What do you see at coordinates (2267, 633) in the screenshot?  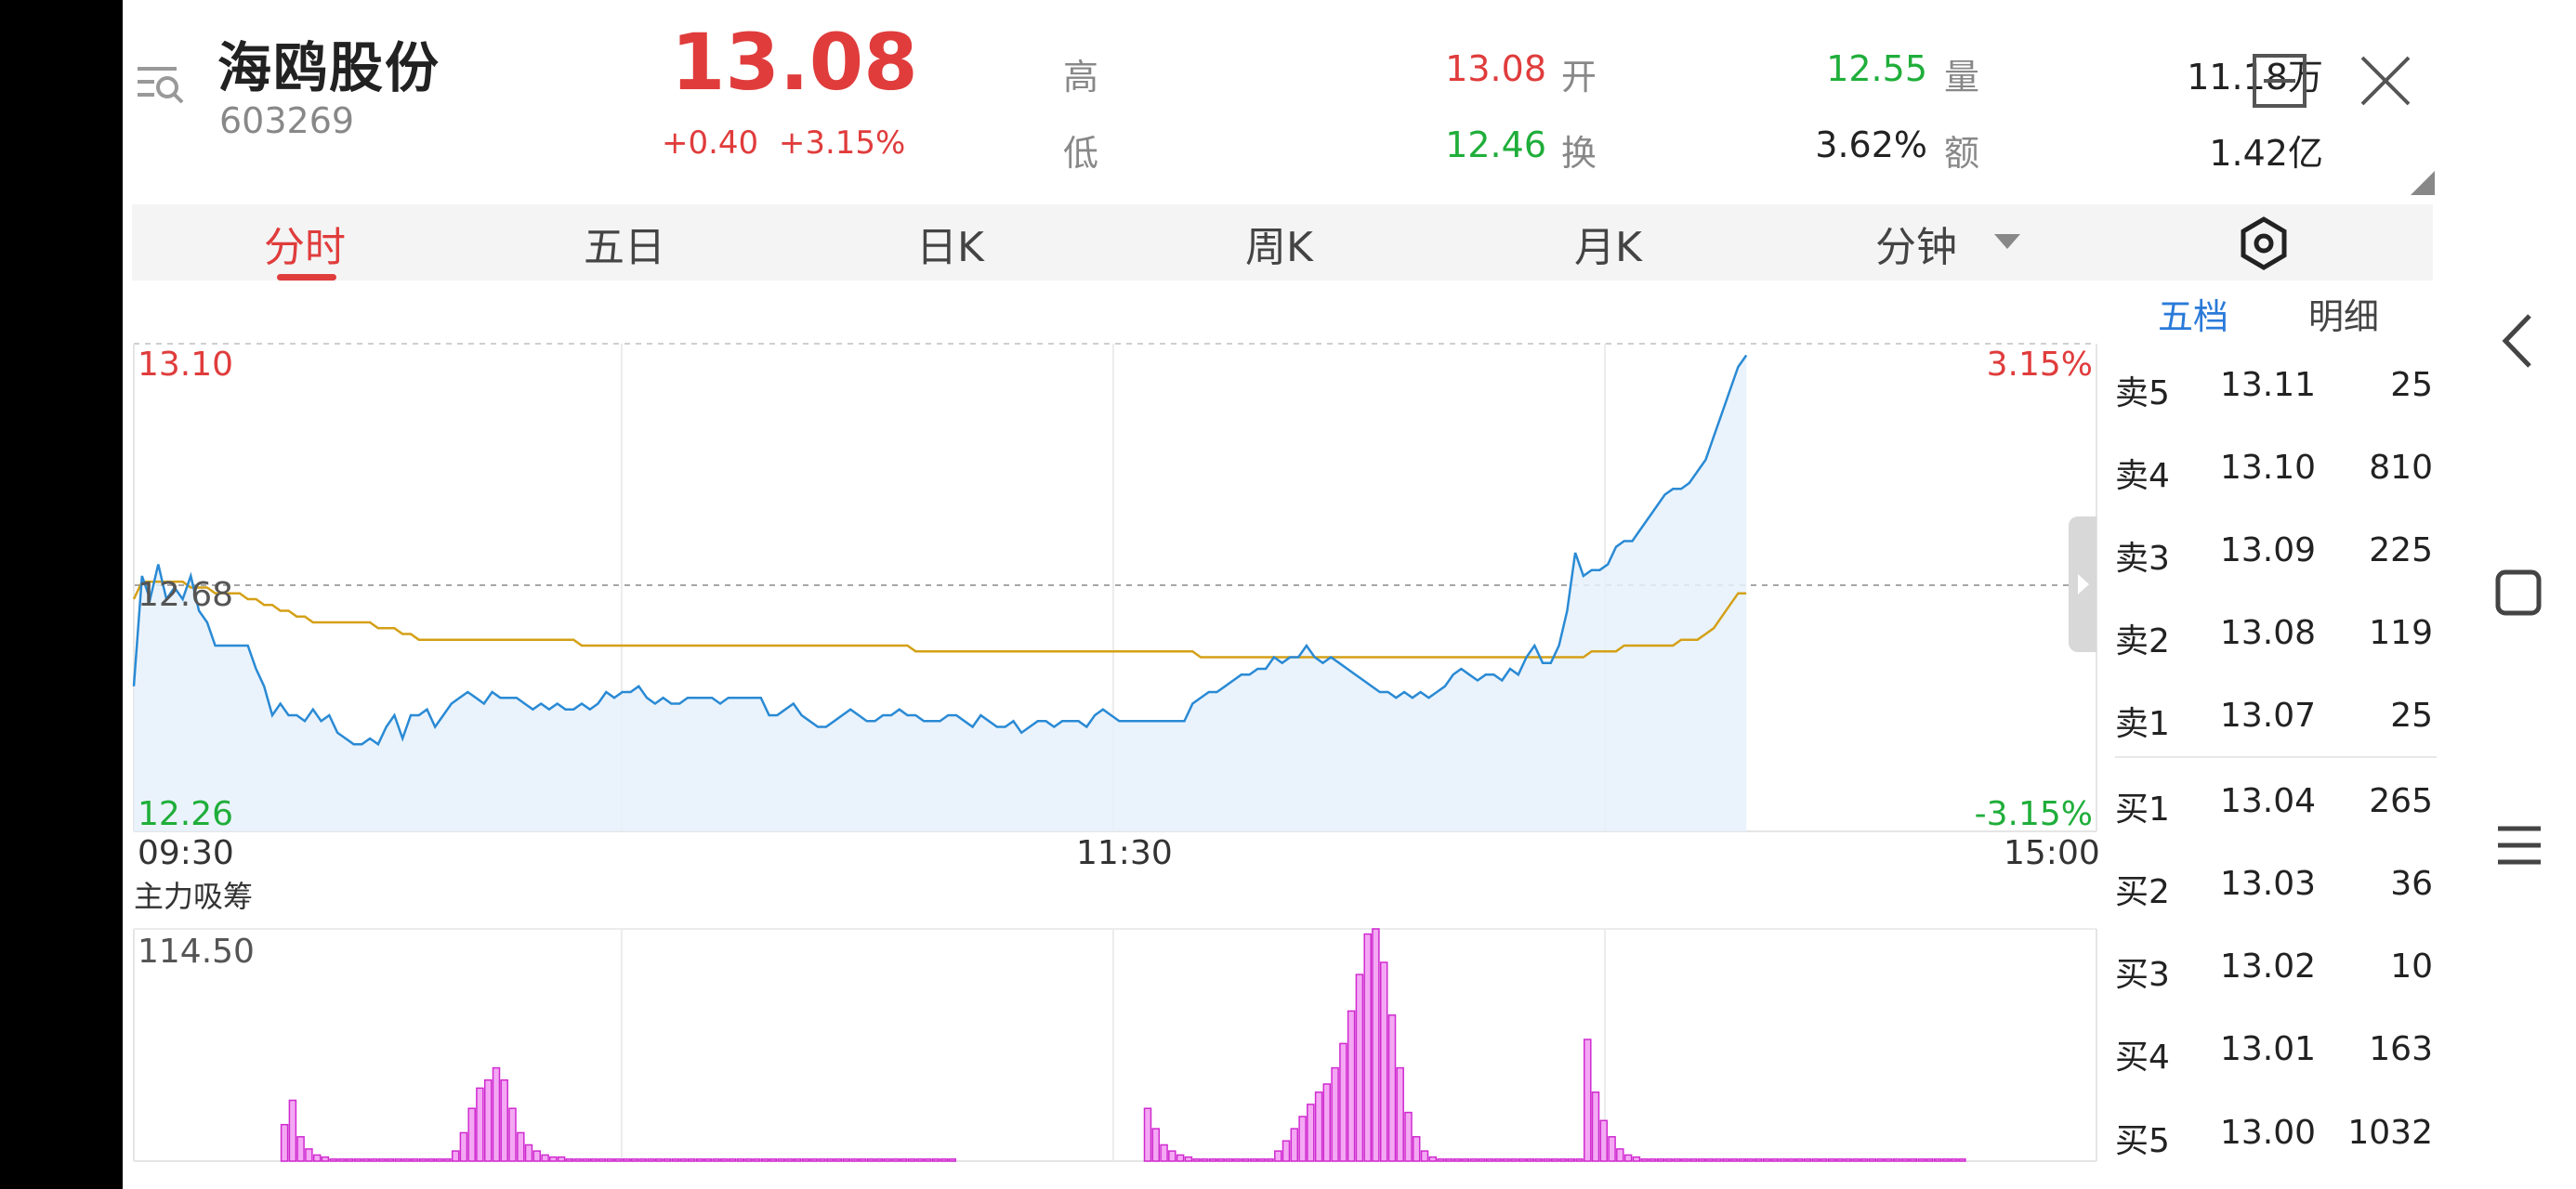 I see `ask-price: 13.08` at bounding box center [2267, 633].